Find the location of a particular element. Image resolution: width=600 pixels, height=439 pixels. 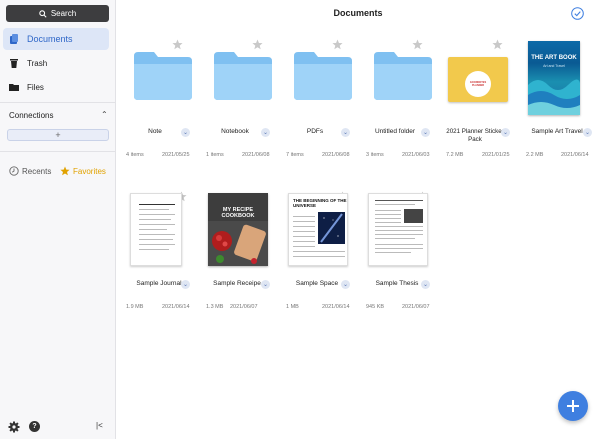

favorites-tab: Favorites is located at coordinates (83, 171).